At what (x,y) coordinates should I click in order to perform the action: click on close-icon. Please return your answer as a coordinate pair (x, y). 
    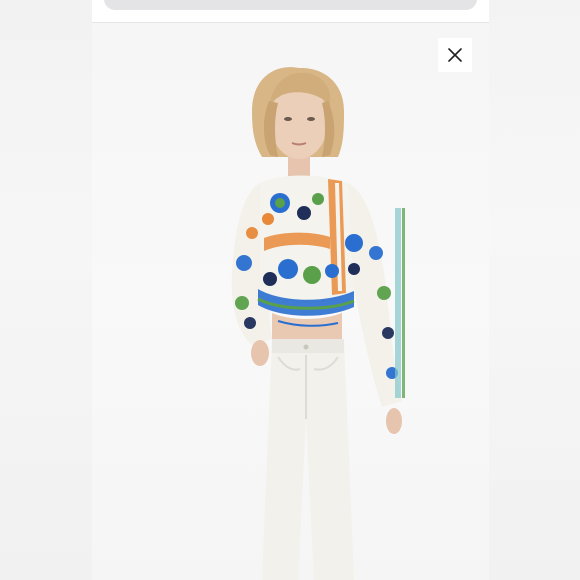
    Looking at the image, I should click on (455, 55).